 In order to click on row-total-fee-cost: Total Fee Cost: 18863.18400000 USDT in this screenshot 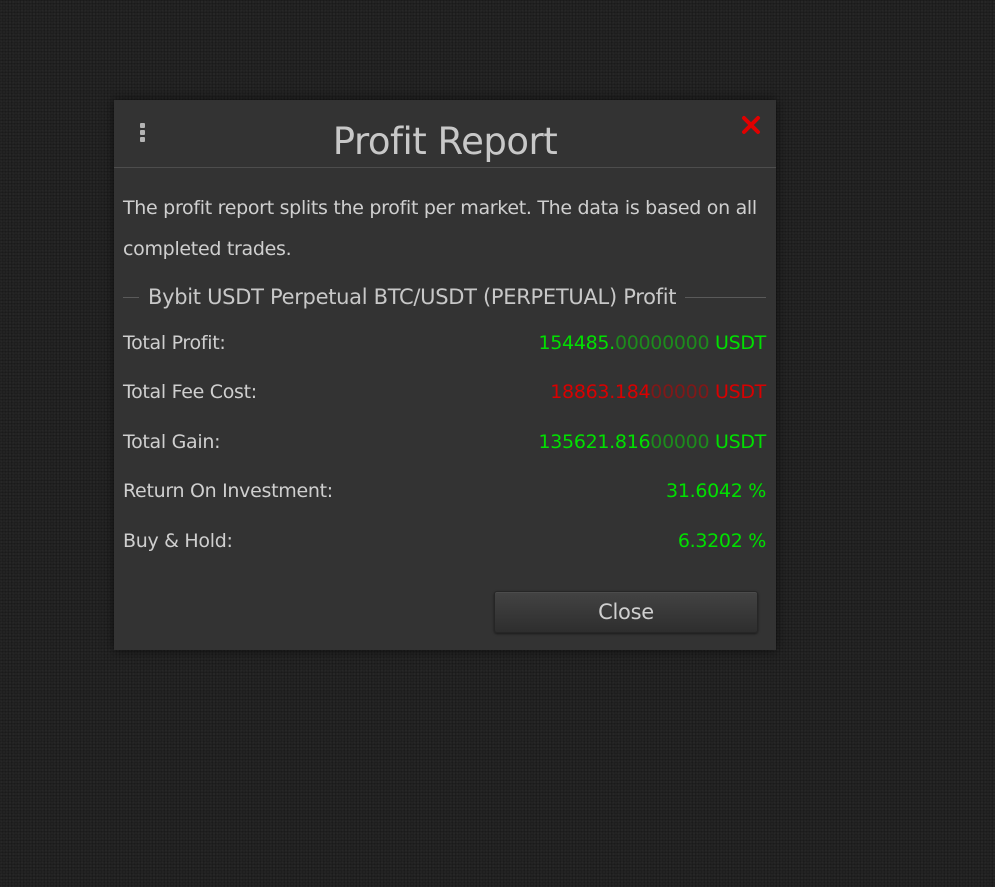, I will do `click(444, 393)`.